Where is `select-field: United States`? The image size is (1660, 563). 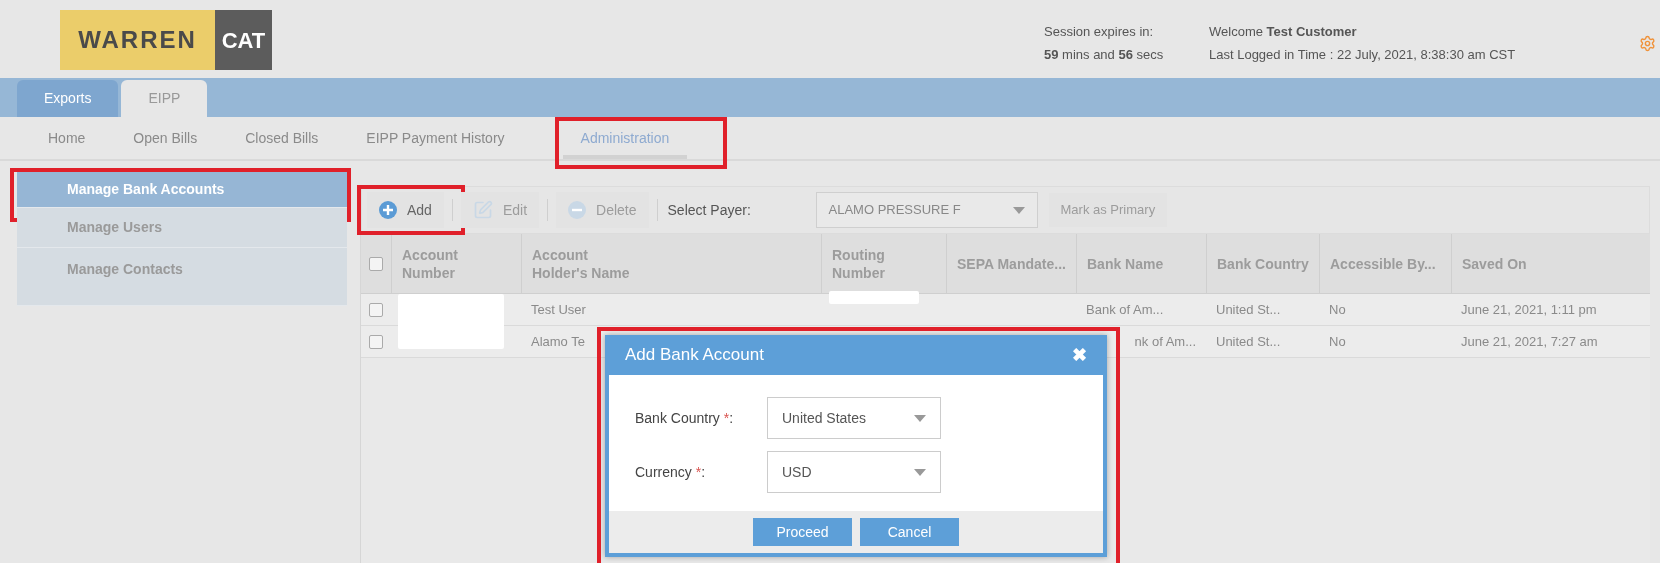
select-field: United States is located at coordinates (854, 418).